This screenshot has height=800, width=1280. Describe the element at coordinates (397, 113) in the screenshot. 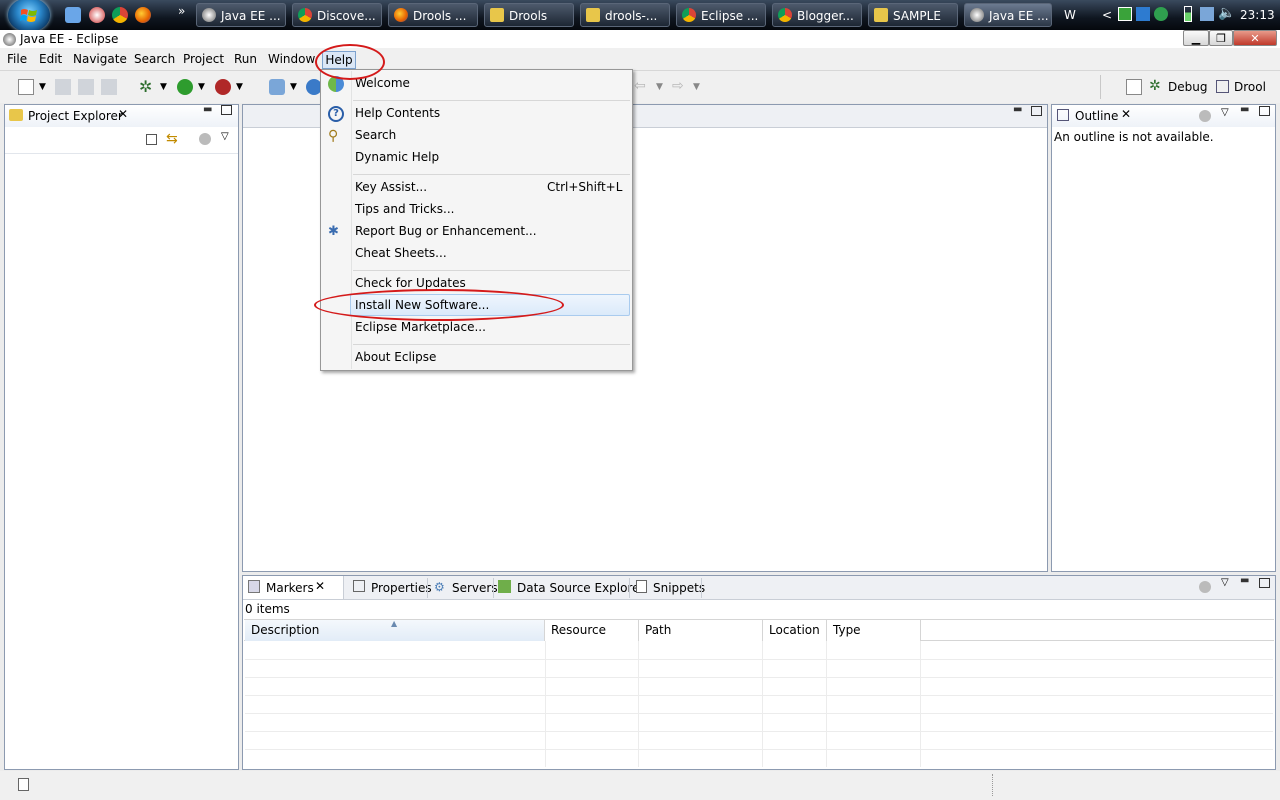

I see `menu-item-help-contents: Help Contents` at that location.